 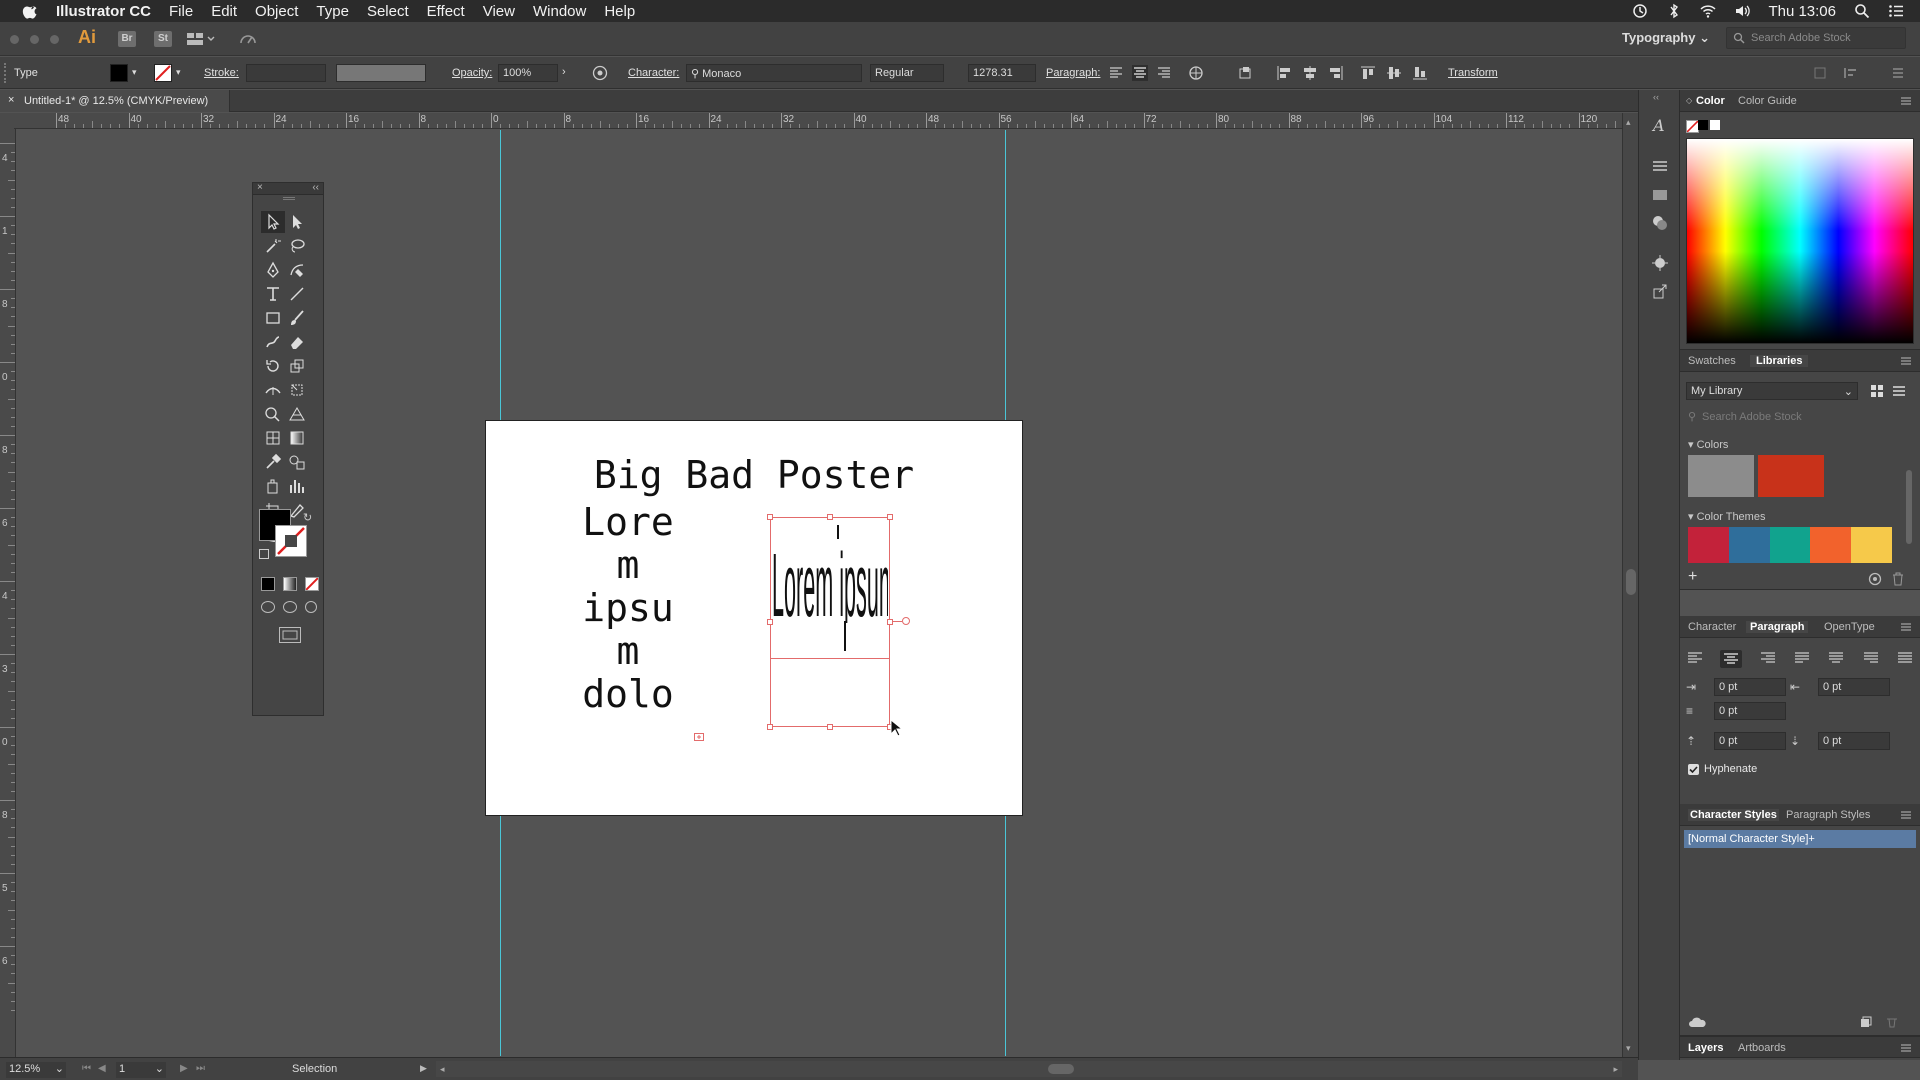 What do you see at coordinates (34, 39) in the screenshot?
I see `minimize-window-button` at bounding box center [34, 39].